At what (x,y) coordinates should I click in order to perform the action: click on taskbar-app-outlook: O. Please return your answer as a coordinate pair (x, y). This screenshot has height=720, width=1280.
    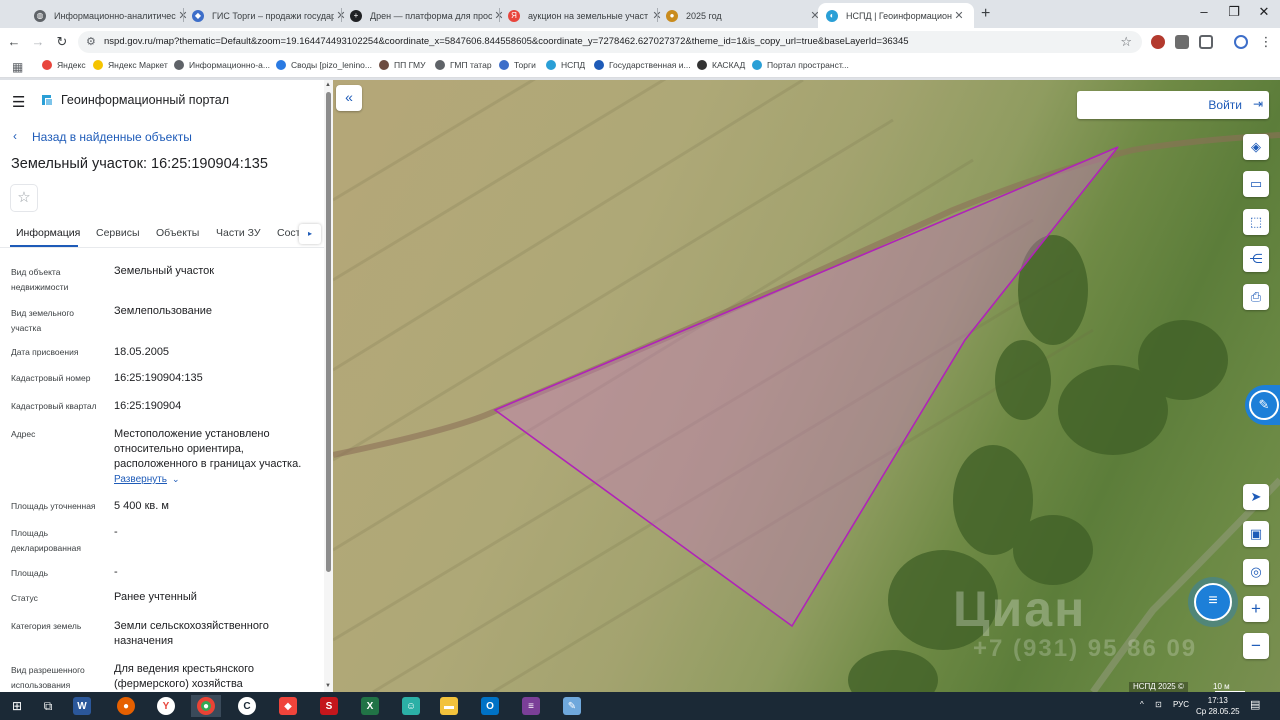
    Looking at the image, I should click on (490, 706).